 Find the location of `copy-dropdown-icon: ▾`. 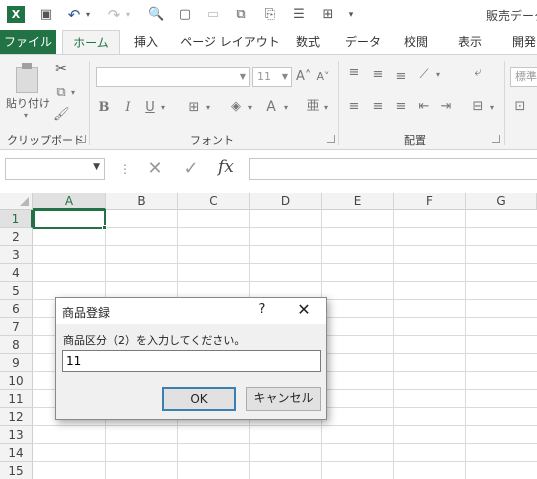

copy-dropdown-icon: ▾ is located at coordinates (73, 93).